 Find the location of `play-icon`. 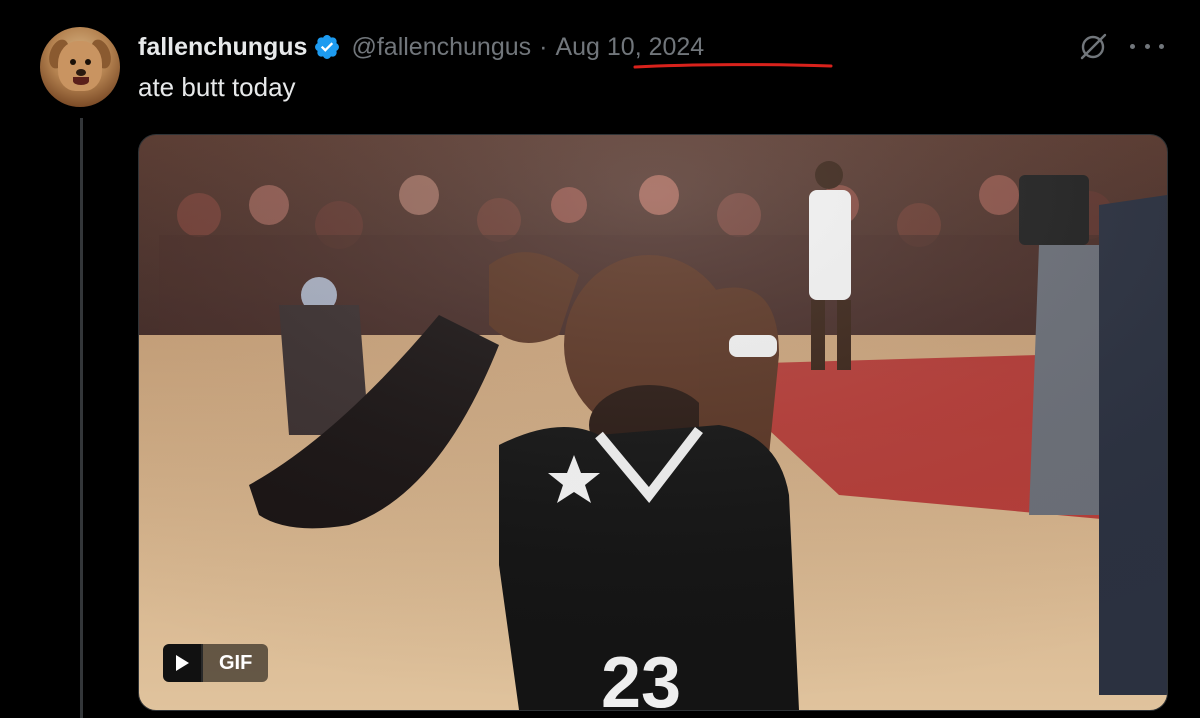

play-icon is located at coordinates (183, 663).